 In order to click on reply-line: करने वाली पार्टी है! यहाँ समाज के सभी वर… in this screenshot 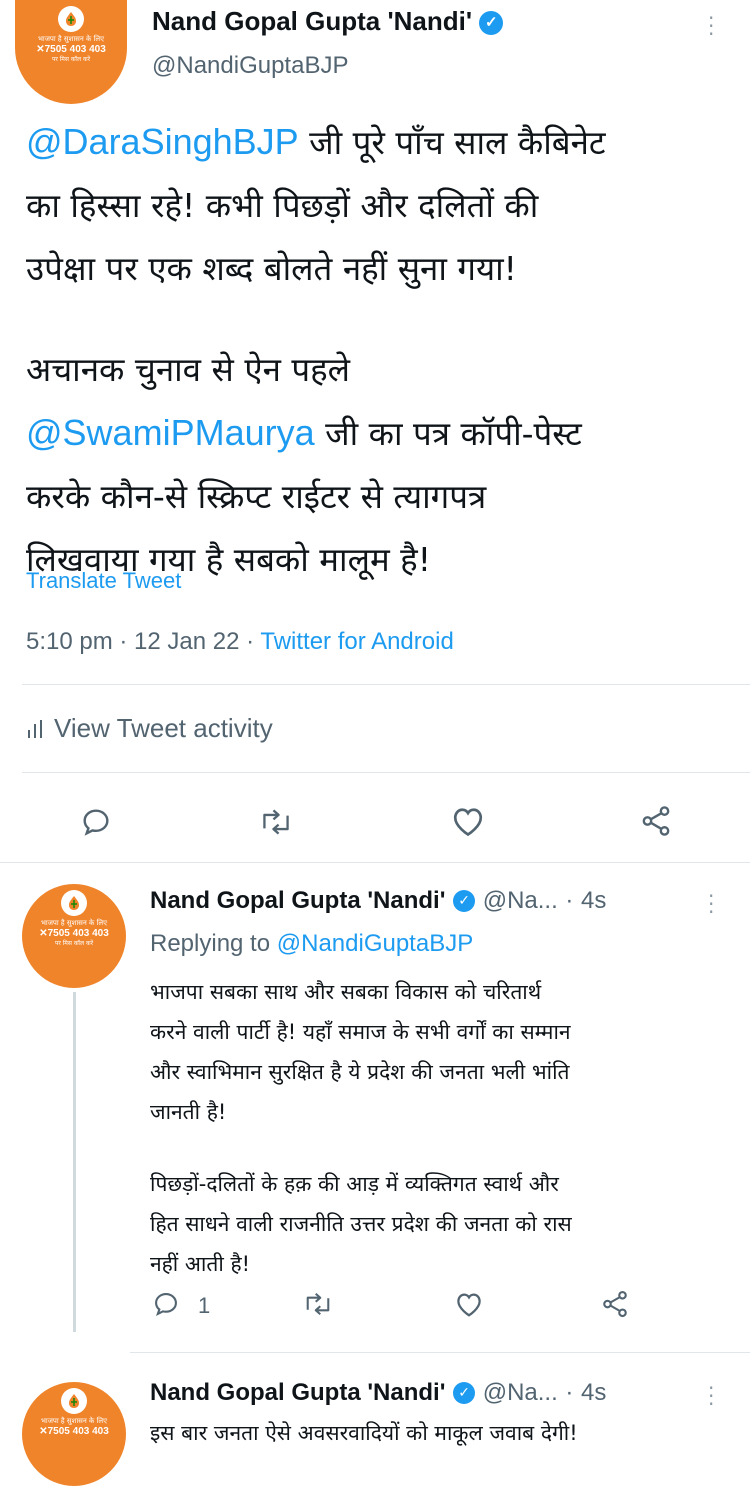, I will do `click(360, 1032)`.